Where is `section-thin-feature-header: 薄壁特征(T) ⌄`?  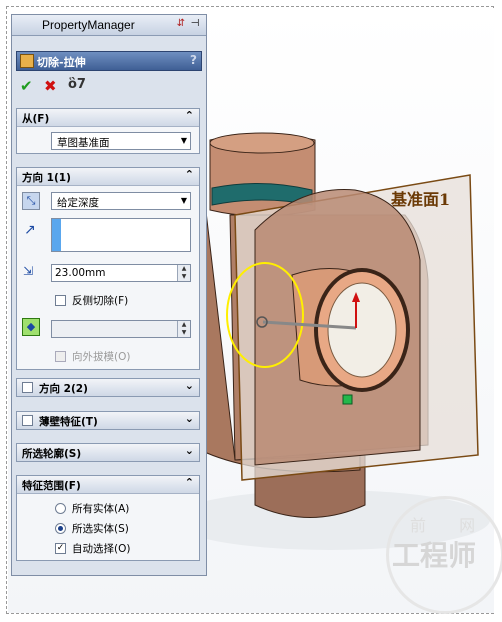
section-thin-feature-header: 薄壁特征(T) ⌄ is located at coordinates (108, 420).